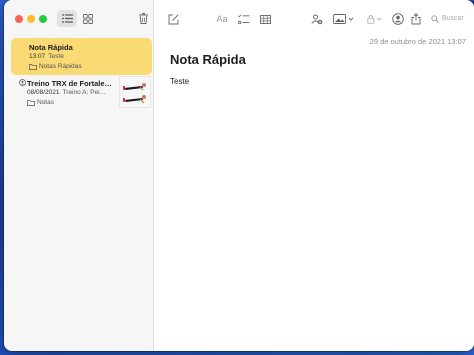 The image size is (474, 355). I want to click on lock-icon, so click(374, 19).